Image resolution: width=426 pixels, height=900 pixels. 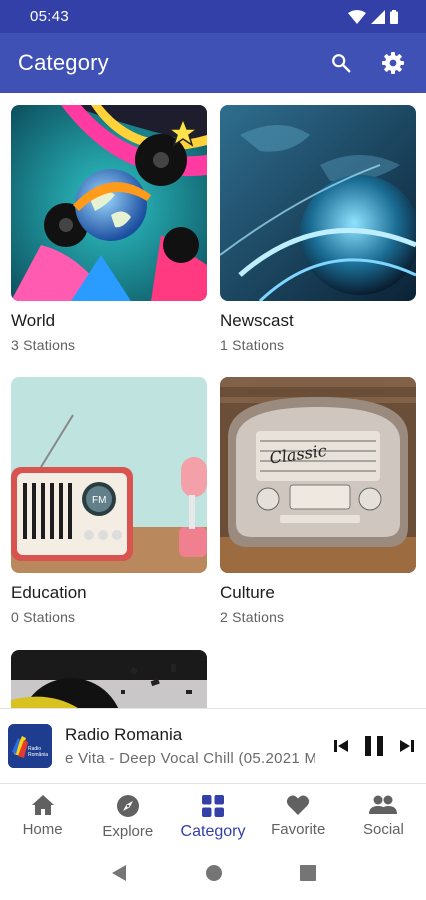 What do you see at coordinates (109, 475) in the screenshot?
I see `category-image-education: FM` at bounding box center [109, 475].